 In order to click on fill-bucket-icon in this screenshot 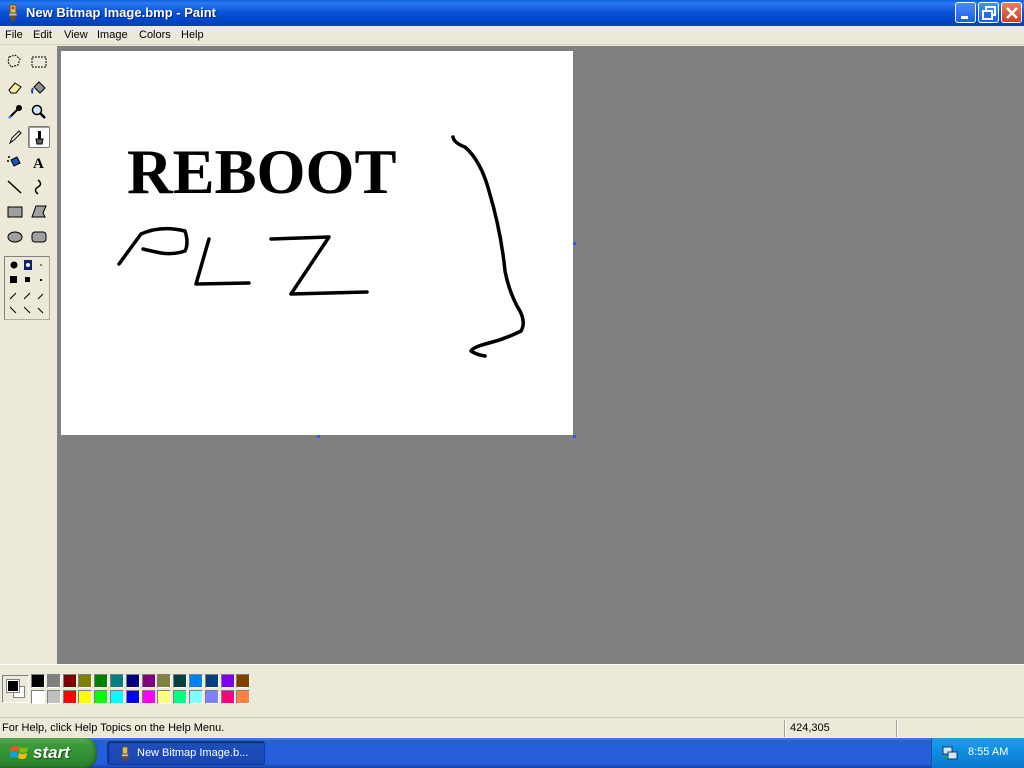, I will do `click(39, 87)`.